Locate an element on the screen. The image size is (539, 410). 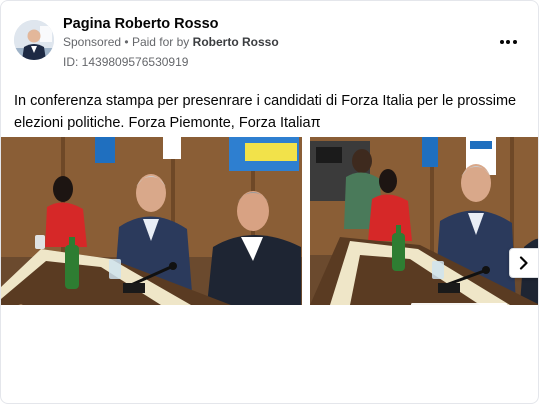
page-name: Pagina Roberto Rosso is located at coordinates (141, 24).